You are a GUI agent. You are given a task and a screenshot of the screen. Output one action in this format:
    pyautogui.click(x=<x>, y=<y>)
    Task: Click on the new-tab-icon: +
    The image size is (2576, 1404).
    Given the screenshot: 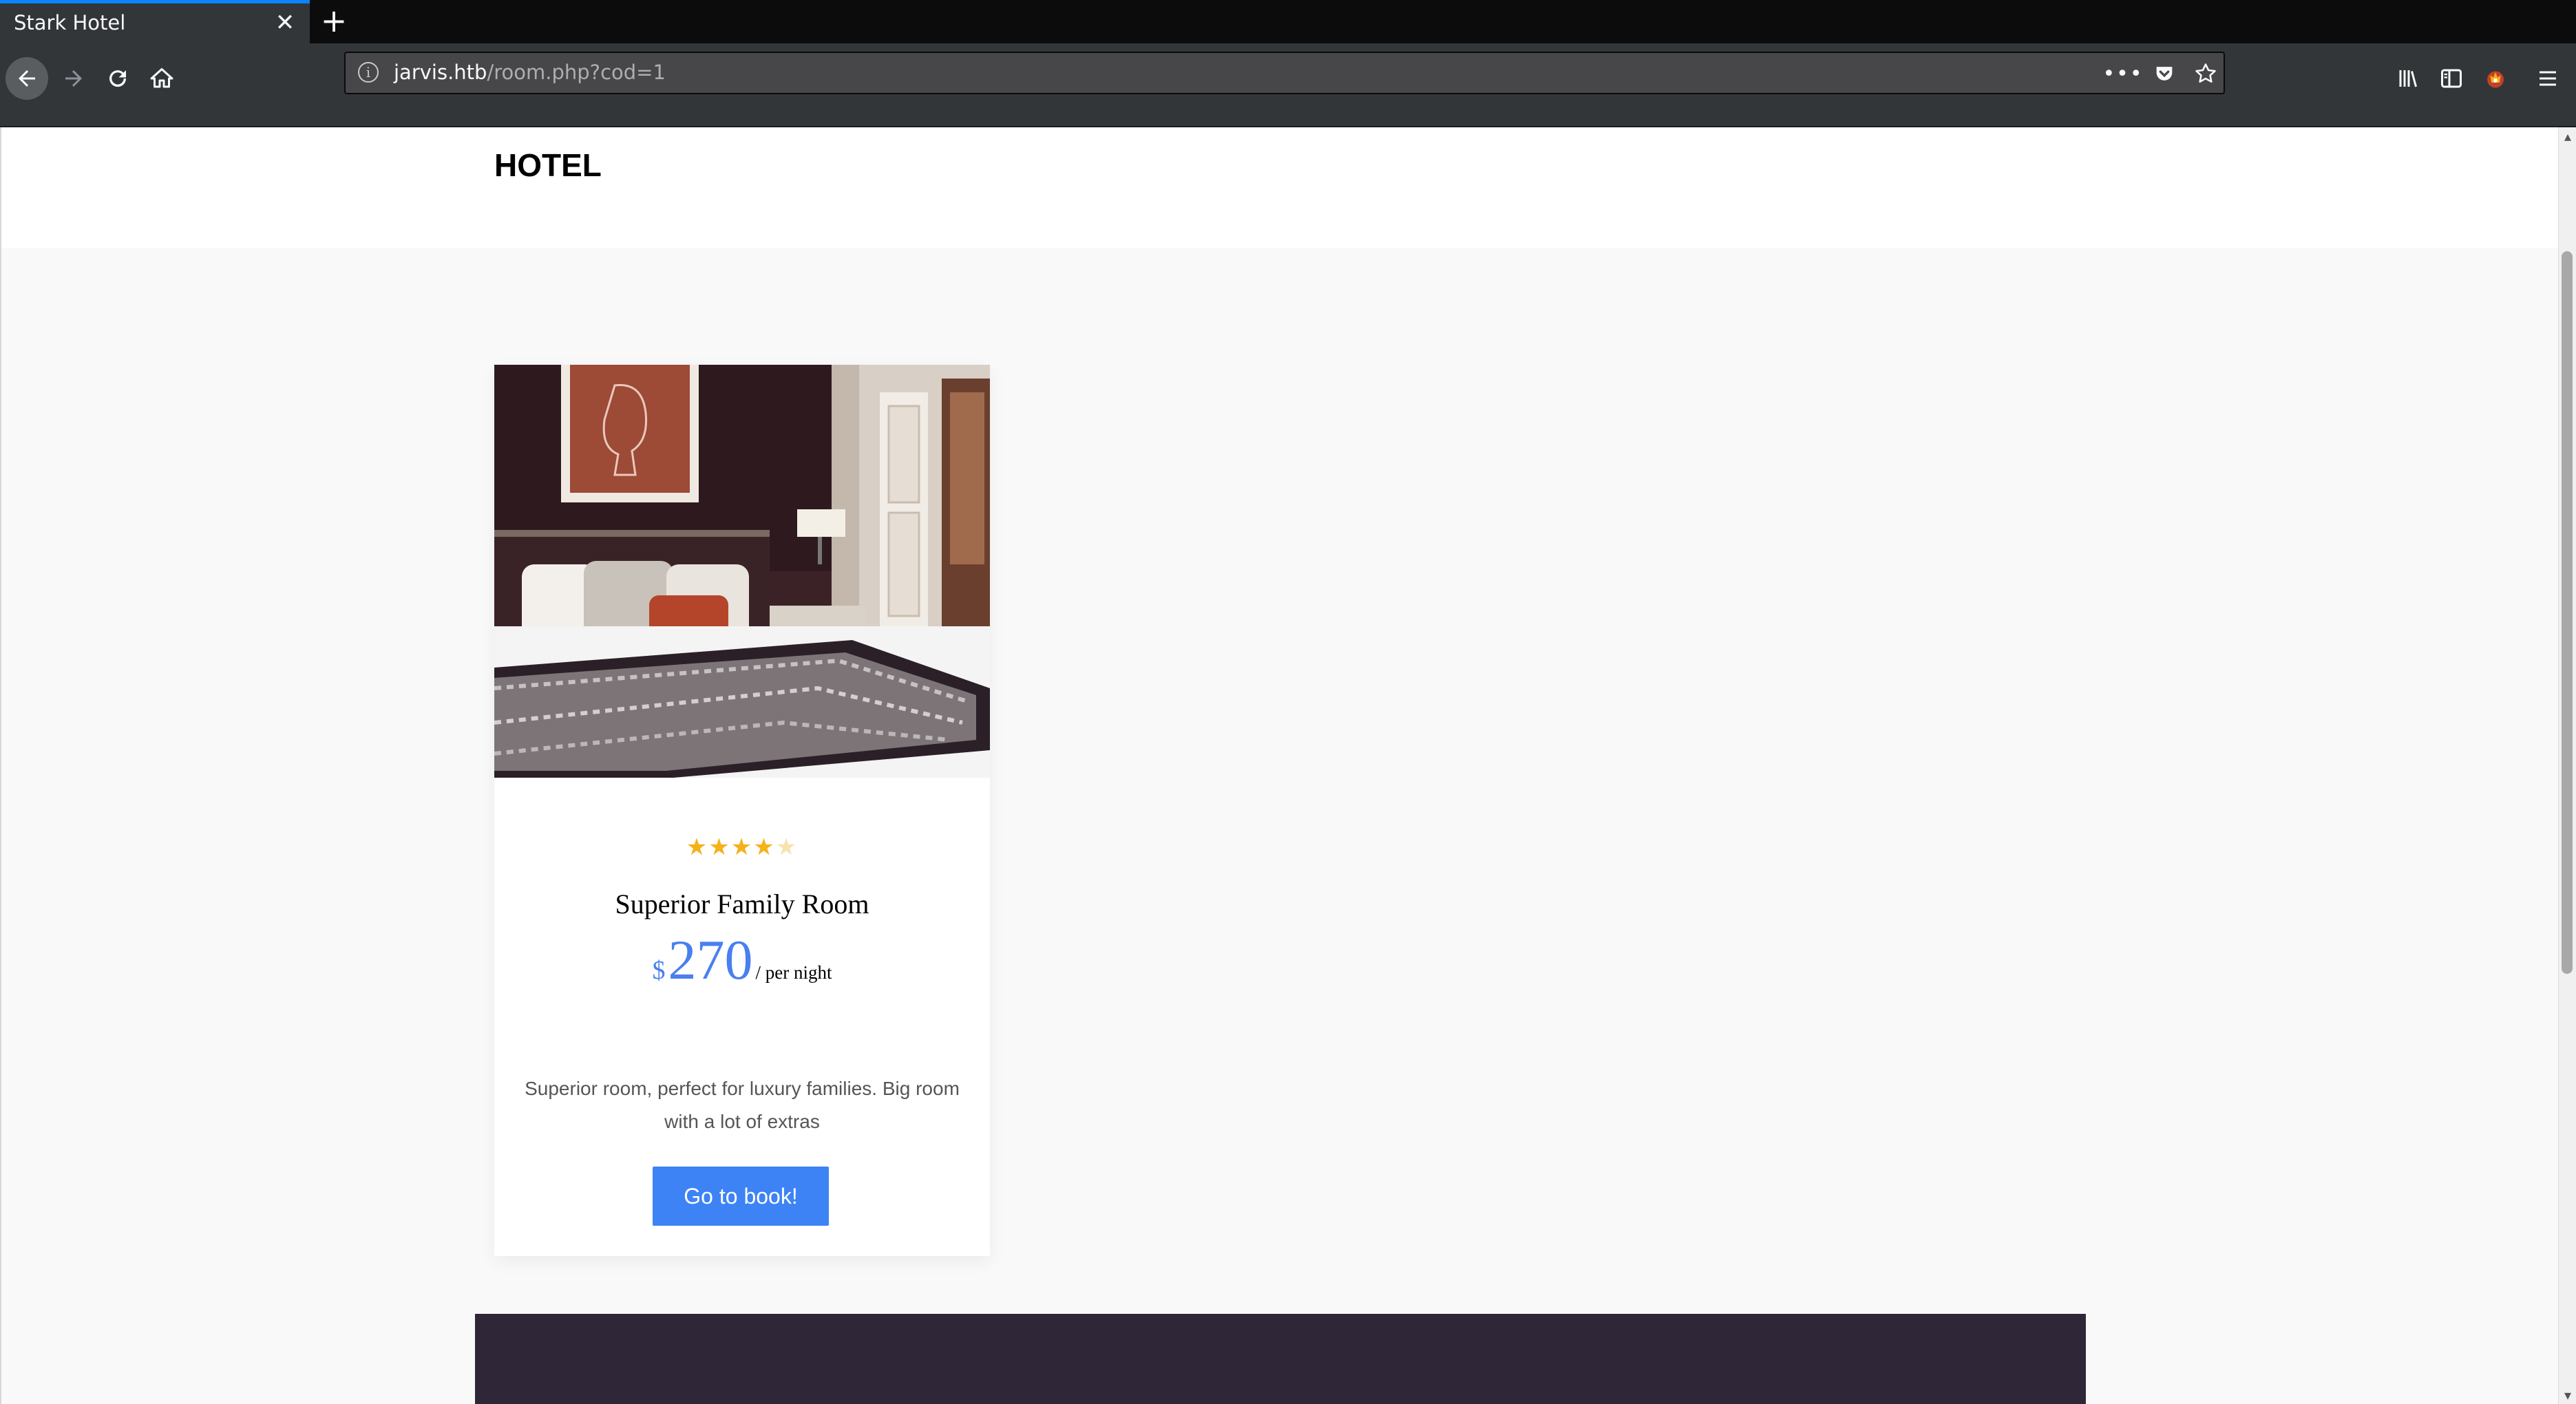 What is the action you would take?
    pyautogui.click(x=334, y=20)
    